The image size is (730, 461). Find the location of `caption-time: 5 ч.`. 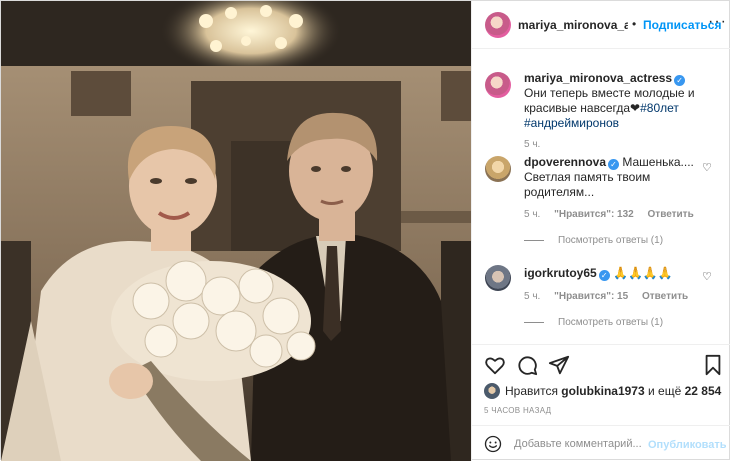

caption-time: 5 ч. is located at coordinates (532, 144).